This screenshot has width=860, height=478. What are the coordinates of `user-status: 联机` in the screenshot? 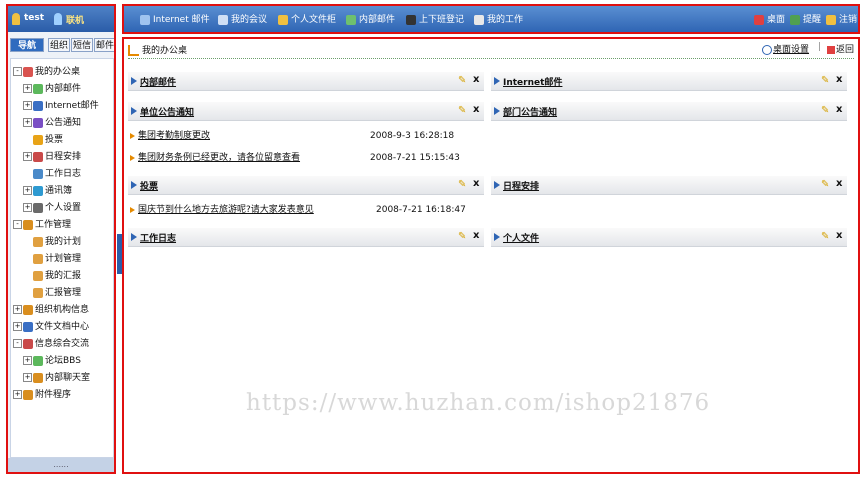 It's located at (75, 19).